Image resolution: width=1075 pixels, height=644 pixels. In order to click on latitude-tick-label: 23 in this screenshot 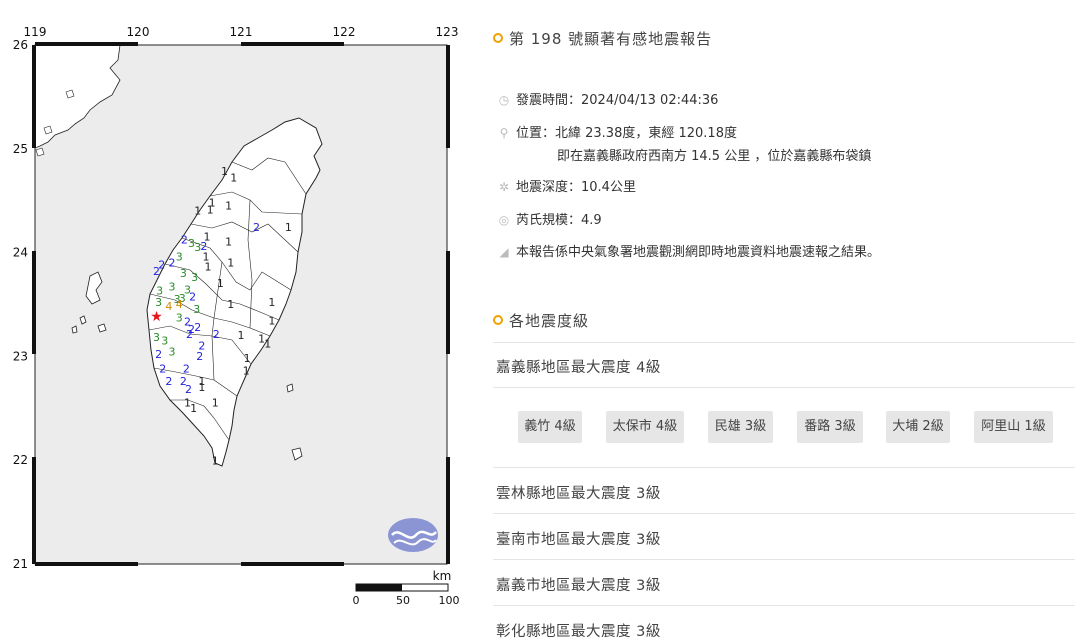, I will do `click(20, 356)`.